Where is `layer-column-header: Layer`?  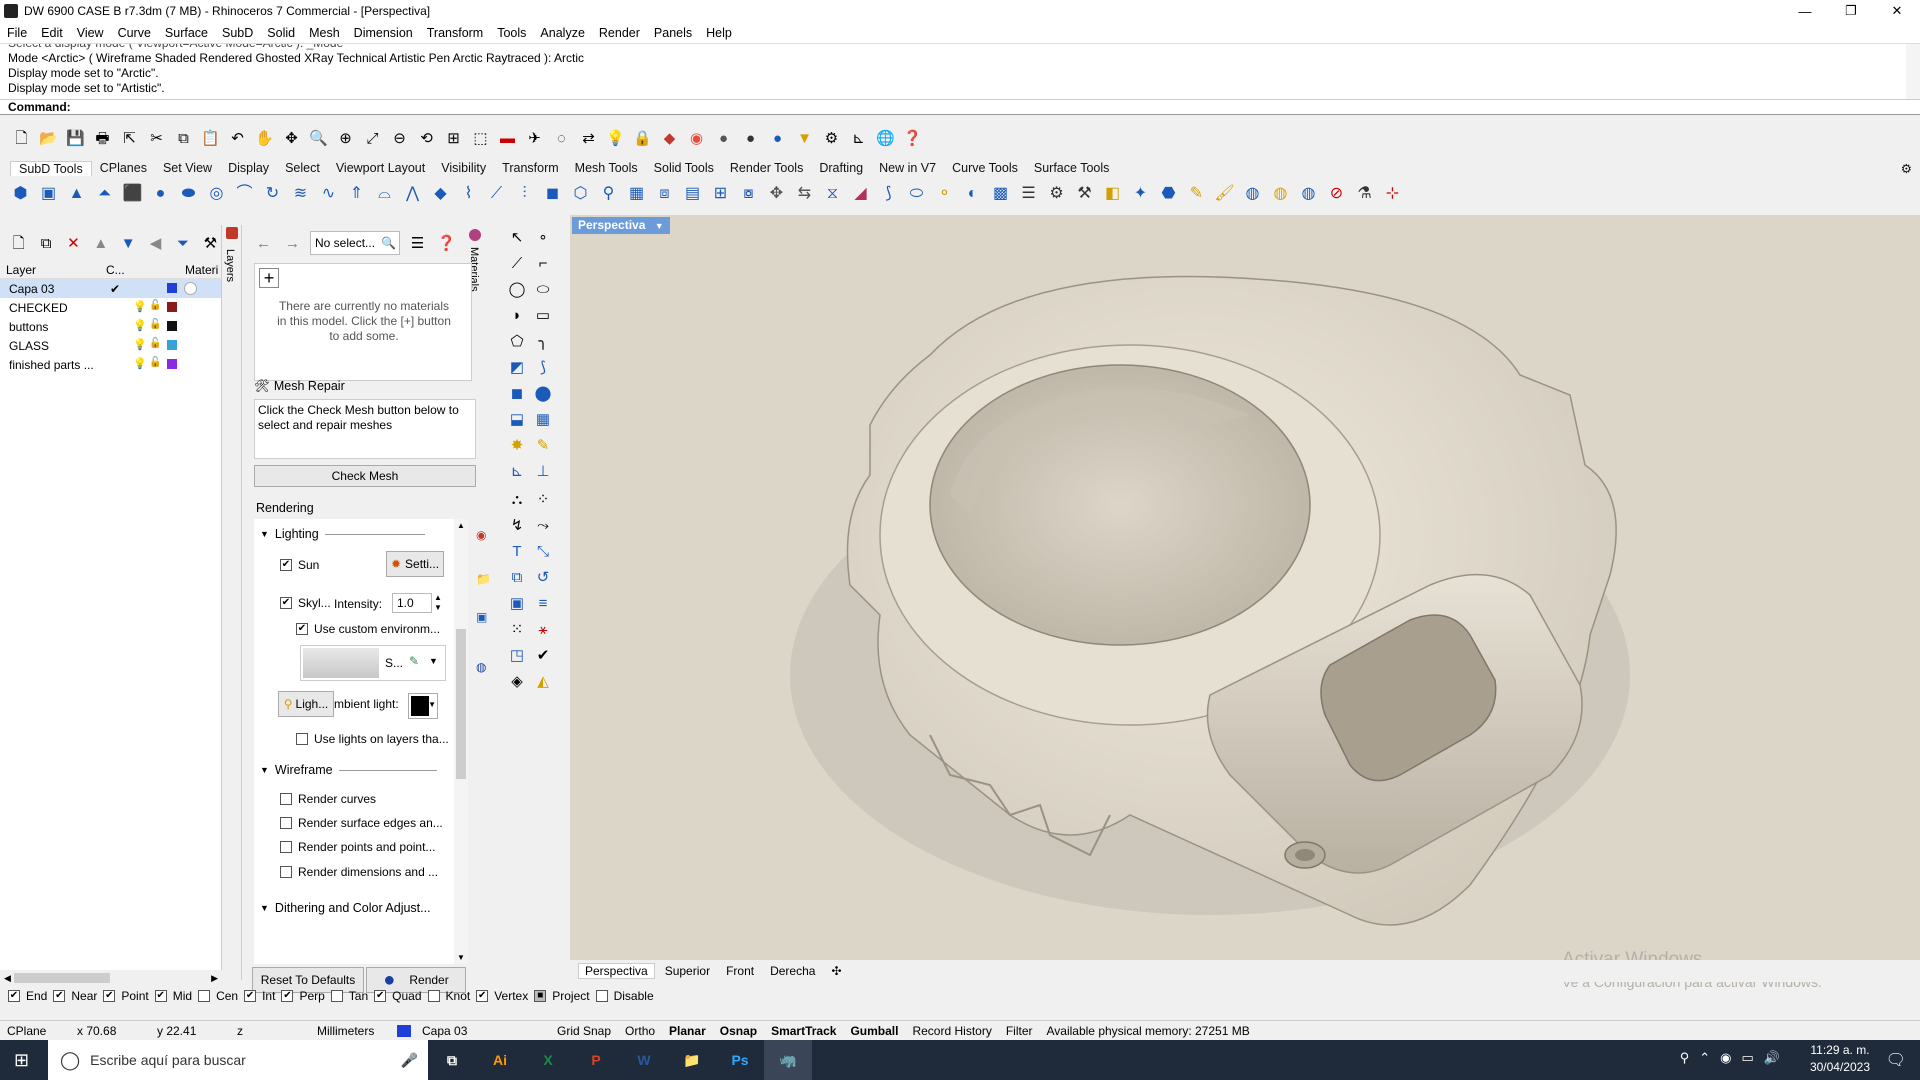 layer-column-header: Layer is located at coordinates (50, 270).